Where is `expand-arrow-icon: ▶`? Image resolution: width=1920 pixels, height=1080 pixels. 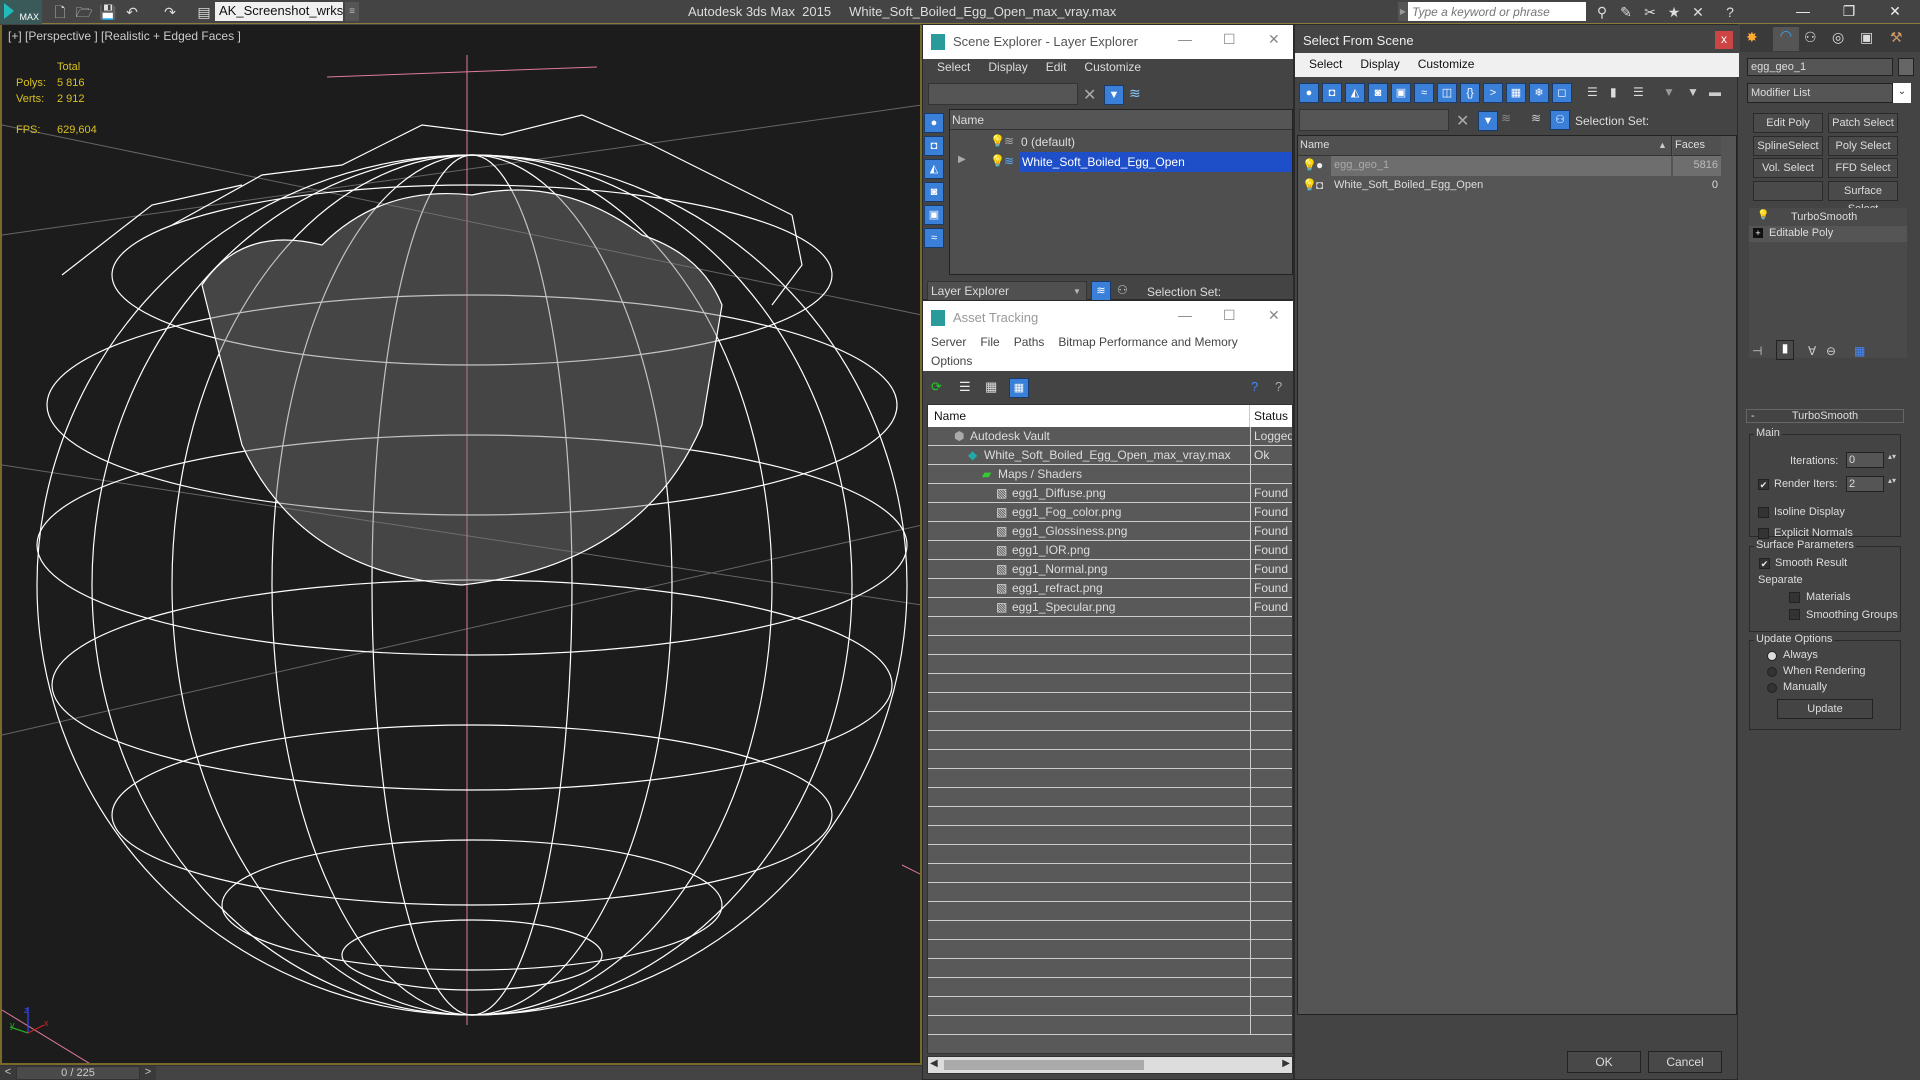
expand-arrow-icon: ▶ is located at coordinates (962, 159).